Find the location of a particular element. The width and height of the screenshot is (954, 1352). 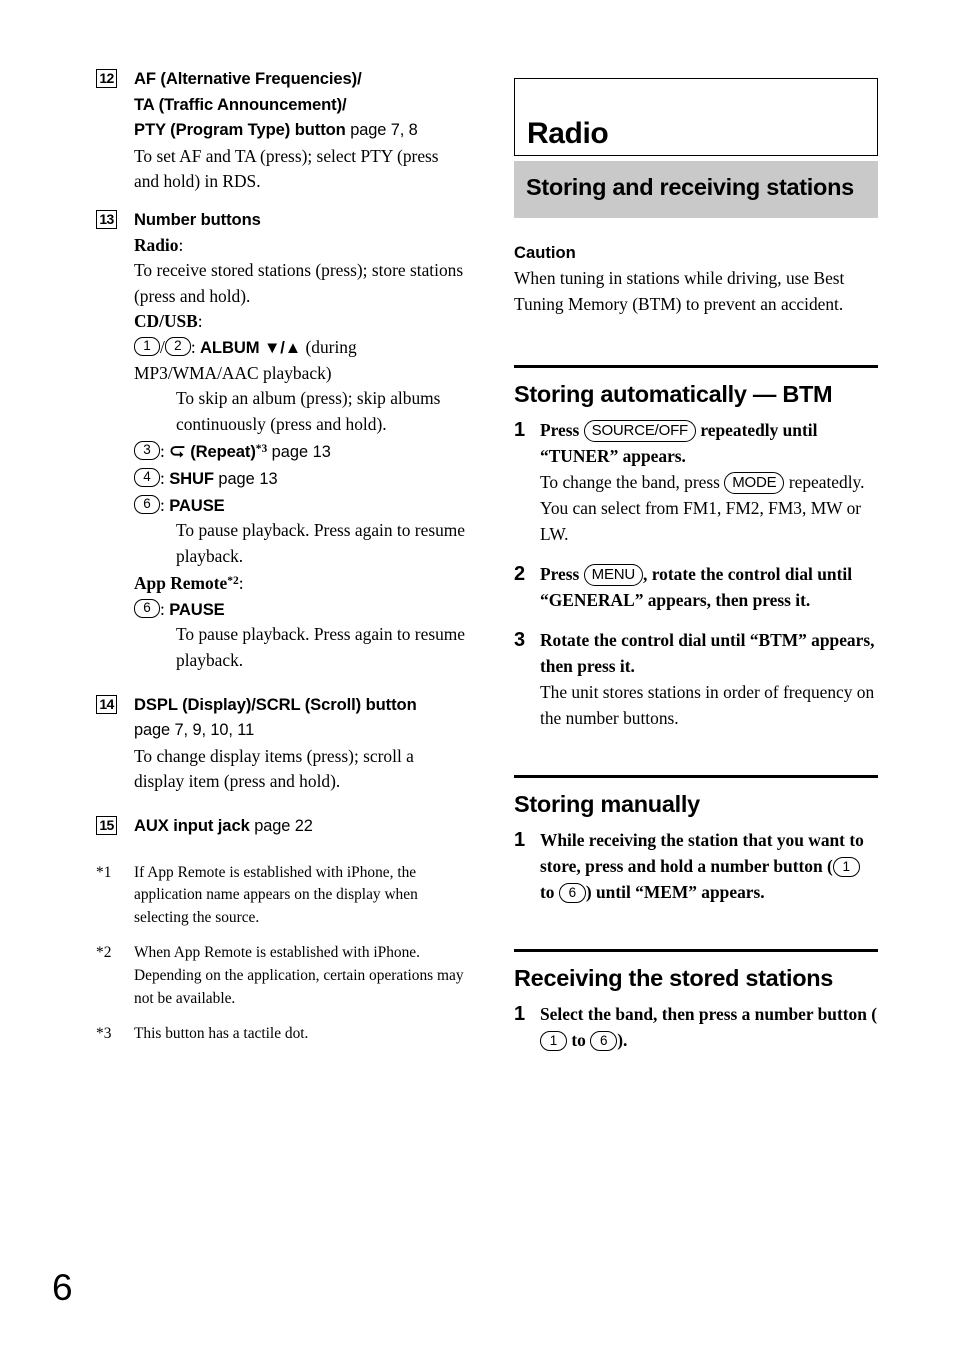

appremote-label: App Remote is located at coordinates (181, 583).